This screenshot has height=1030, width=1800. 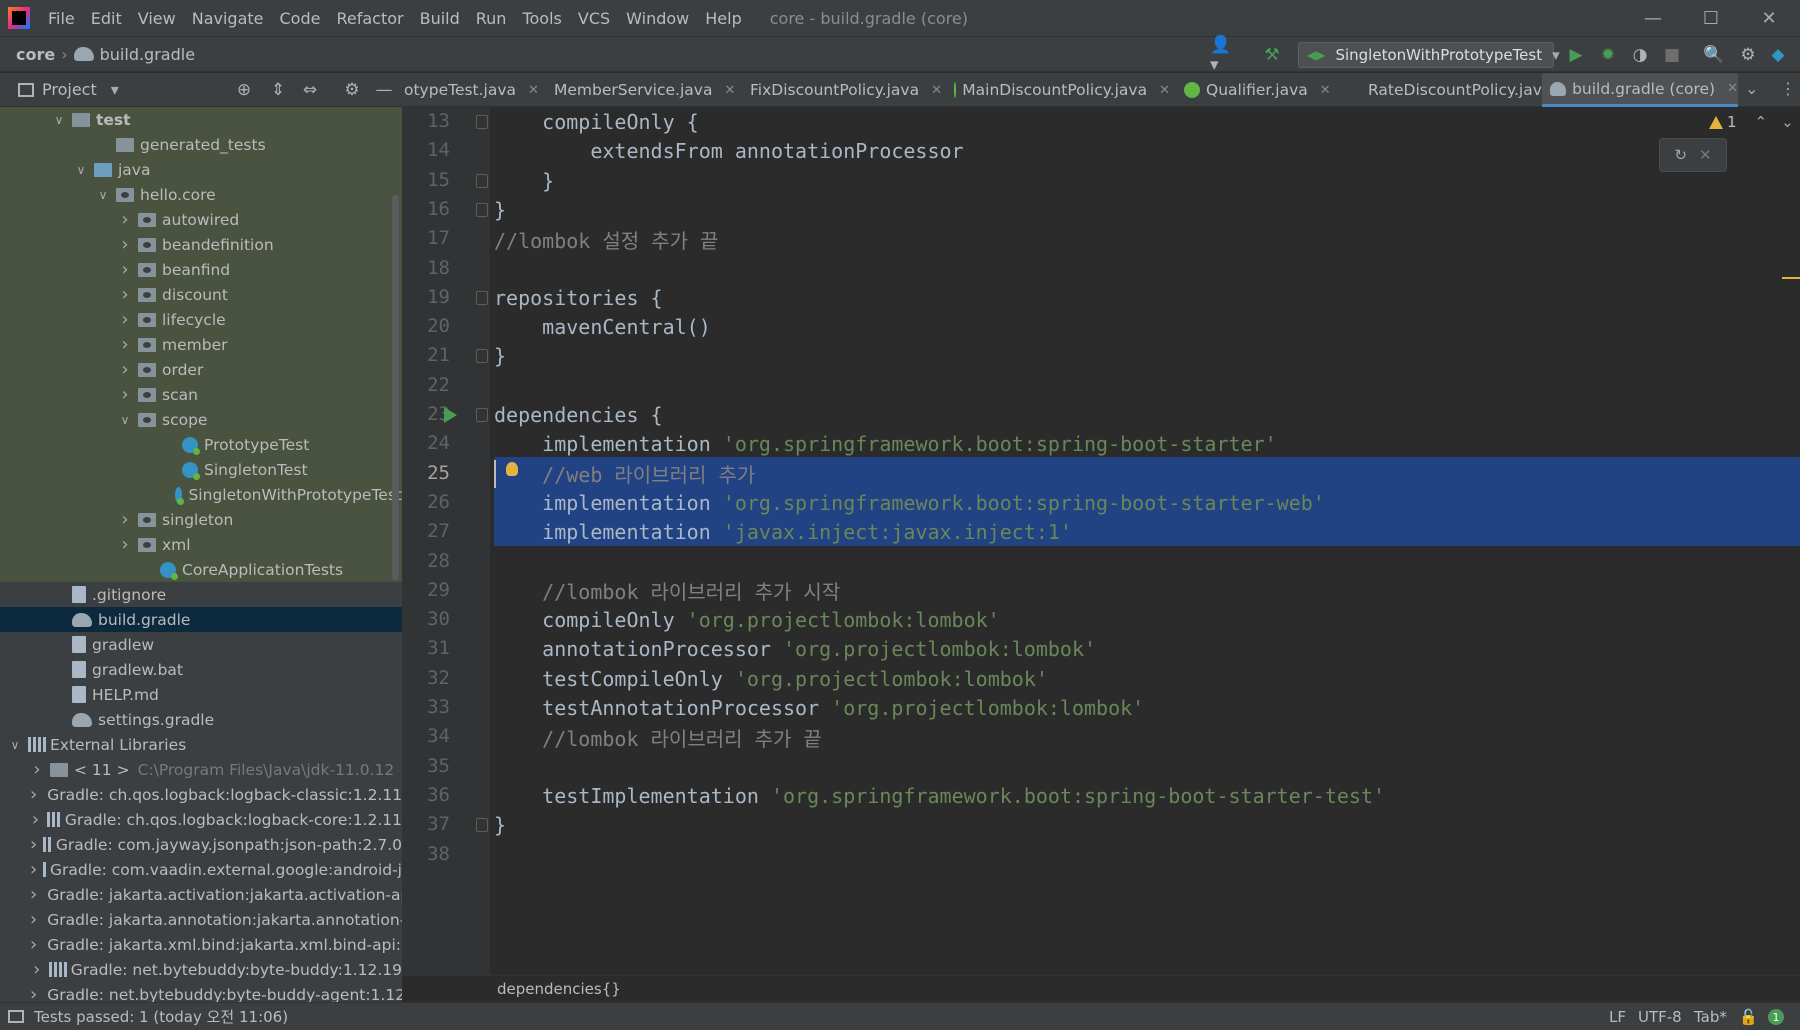 What do you see at coordinates (201, 194) in the screenshot?
I see `tree-item: ∨ hello.core` at bounding box center [201, 194].